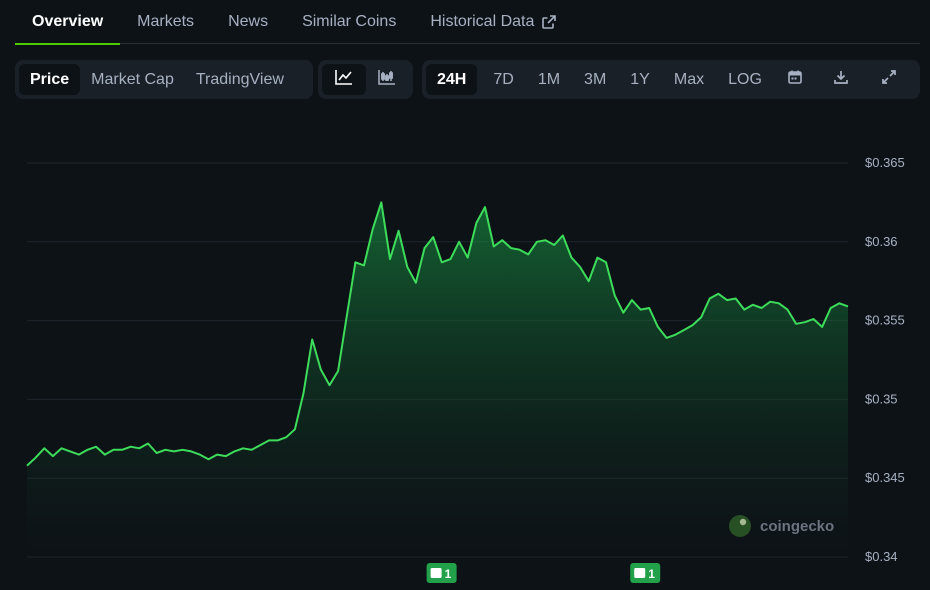 The height and width of the screenshot is (590, 930). What do you see at coordinates (885, 477) in the screenshot?
I see `y-tick-label: $0.345` at bounding box center [885, 477].